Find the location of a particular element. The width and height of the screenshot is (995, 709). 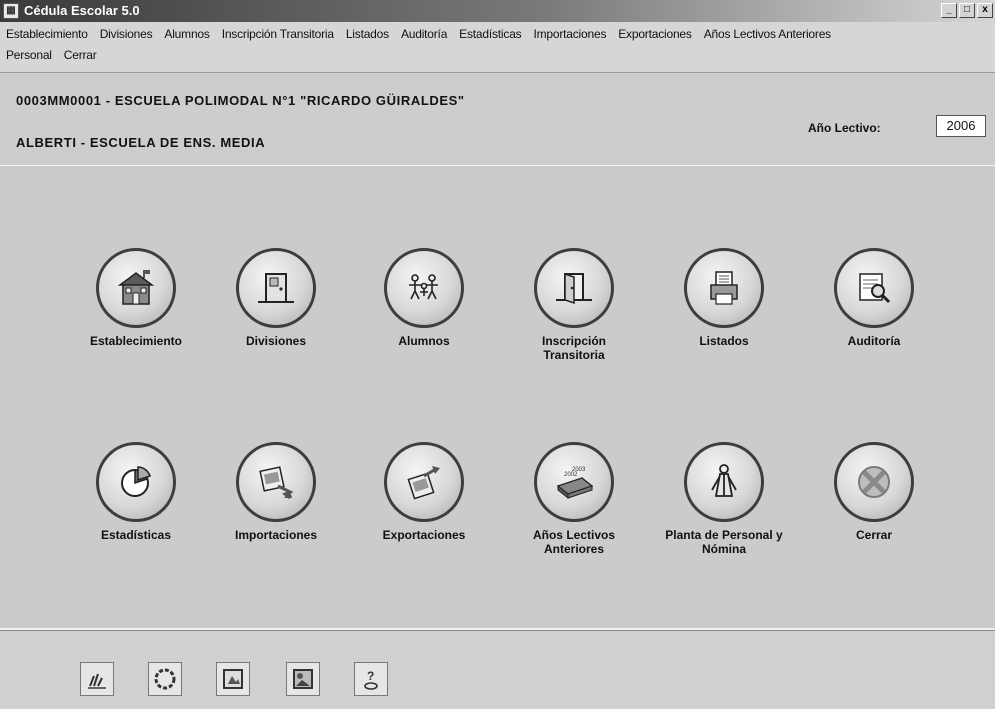

tile-label: Estadísticas is located at coordinates (136, 535).